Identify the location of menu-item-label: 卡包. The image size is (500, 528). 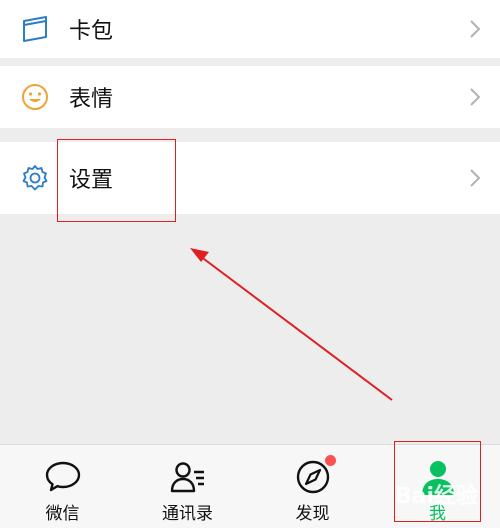
(91, 31).